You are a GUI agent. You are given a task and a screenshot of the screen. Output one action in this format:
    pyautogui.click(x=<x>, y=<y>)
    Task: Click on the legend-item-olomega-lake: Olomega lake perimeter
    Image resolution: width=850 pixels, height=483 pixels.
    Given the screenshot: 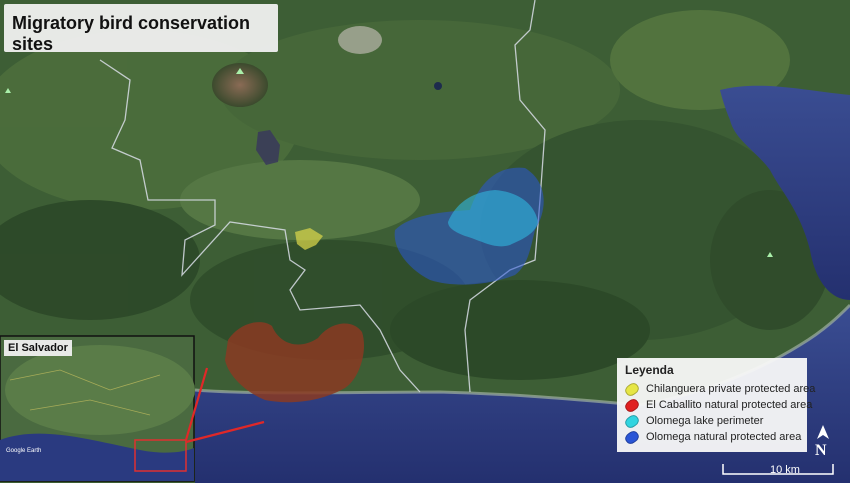 What is the action you would take?
    pyautogui.click(x=711, y=421)
    